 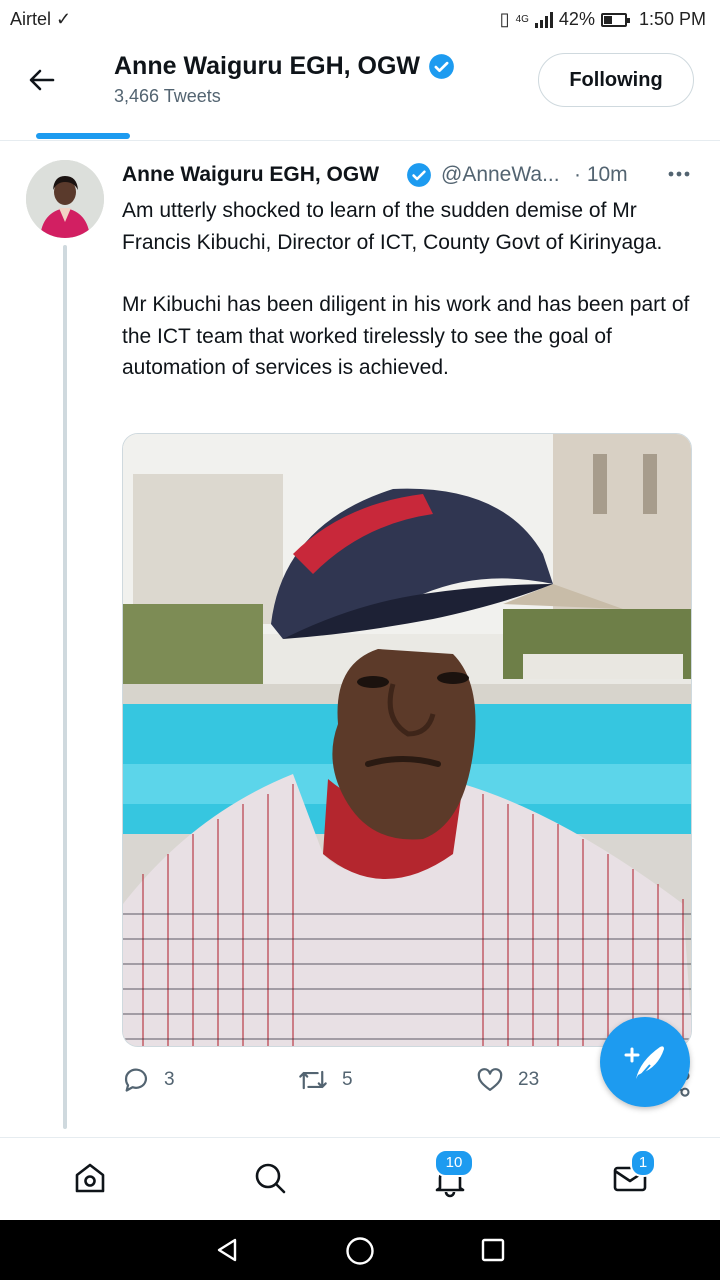 What do you see at coordinates (360, 20) in the screenshot?
I see `status-bar: Airtel ✓ ▯ 4G 42% 1:50 PM` at bounding box center [360, 20].